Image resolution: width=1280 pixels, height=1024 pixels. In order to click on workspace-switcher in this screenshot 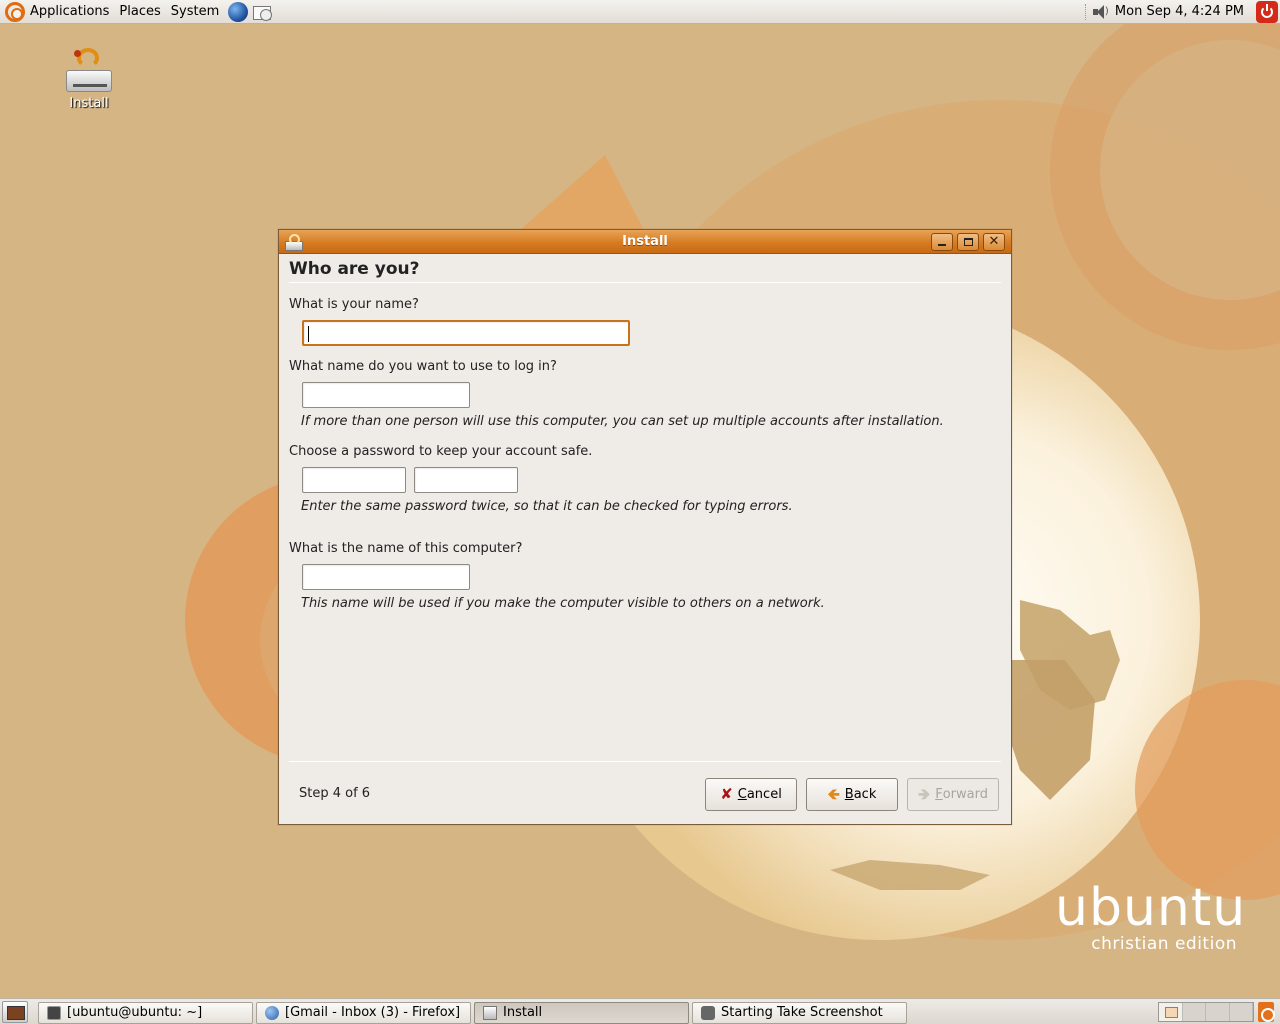, I will do `click(1206, 1012)`.